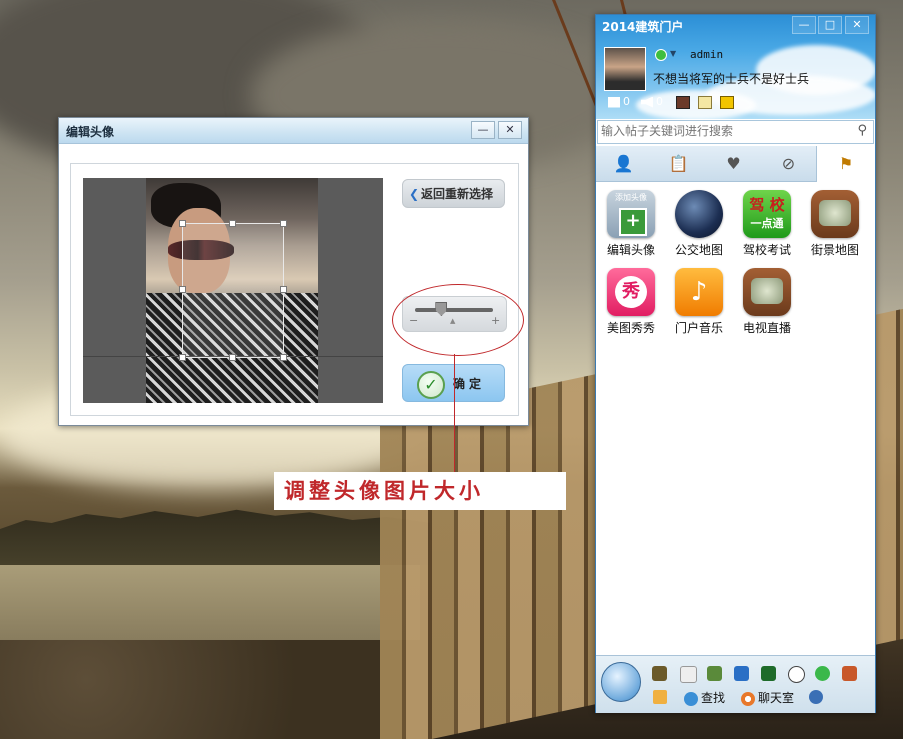 The width and height of the screenshot is (903, 739). I want to click on photo-shortcut, so click(684, 102).